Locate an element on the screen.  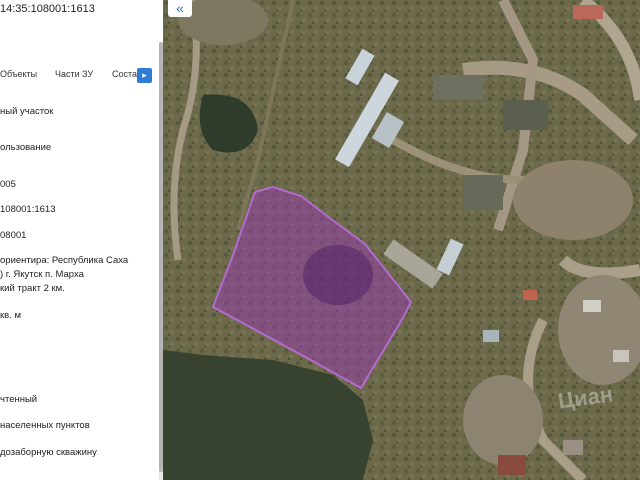
field-type: ный участок is located at coordinates (27, 111).